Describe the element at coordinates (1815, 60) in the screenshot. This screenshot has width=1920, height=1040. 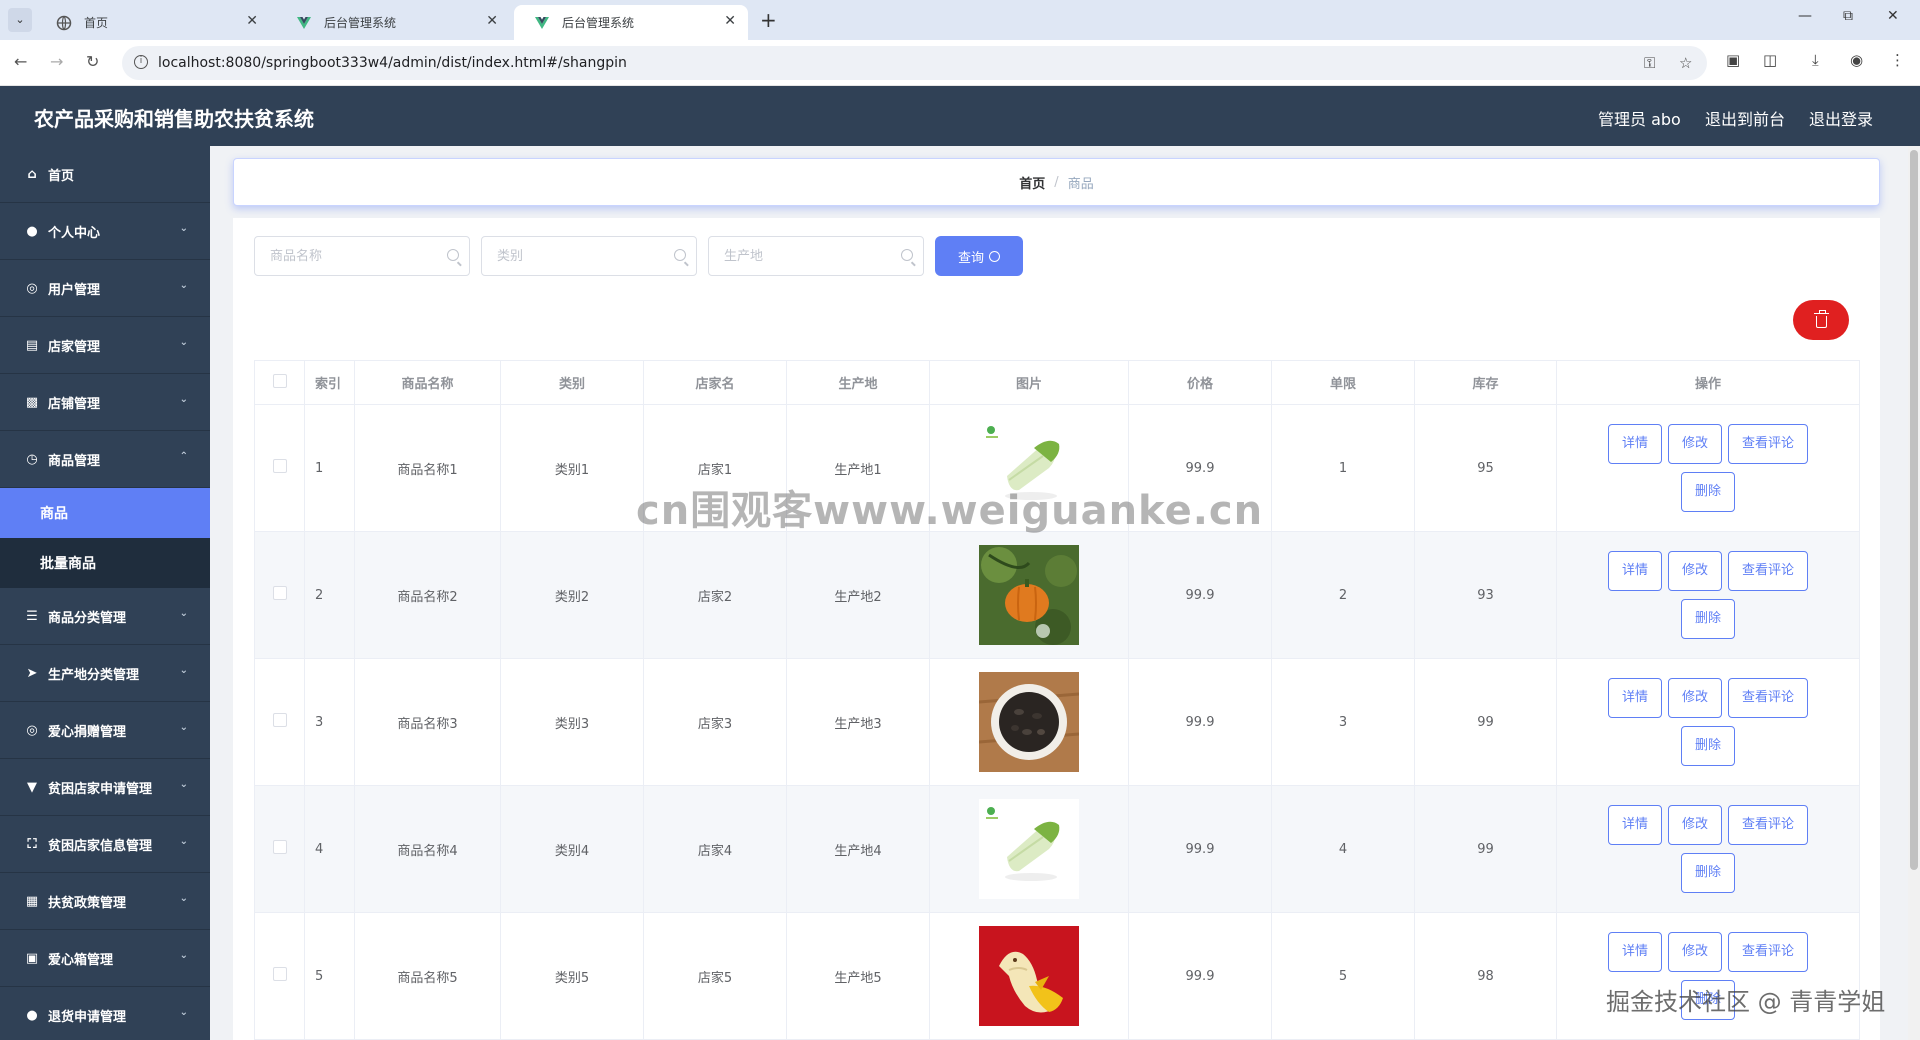
I see `download-icon: ⤓` at that location.